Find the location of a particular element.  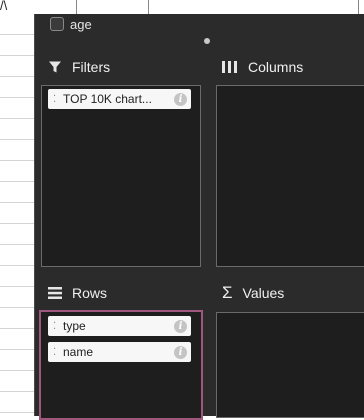

field-list-item-age: age is located at coordinates (71, 24).